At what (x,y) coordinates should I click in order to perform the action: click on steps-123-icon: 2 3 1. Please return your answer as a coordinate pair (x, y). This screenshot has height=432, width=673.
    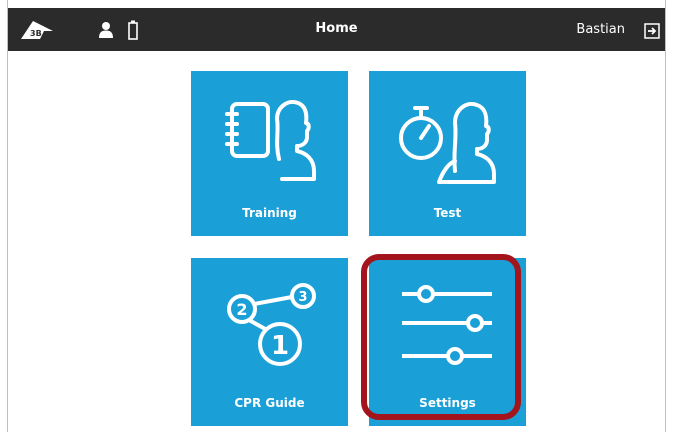
    Looking at the image, I should click on (271, 324).